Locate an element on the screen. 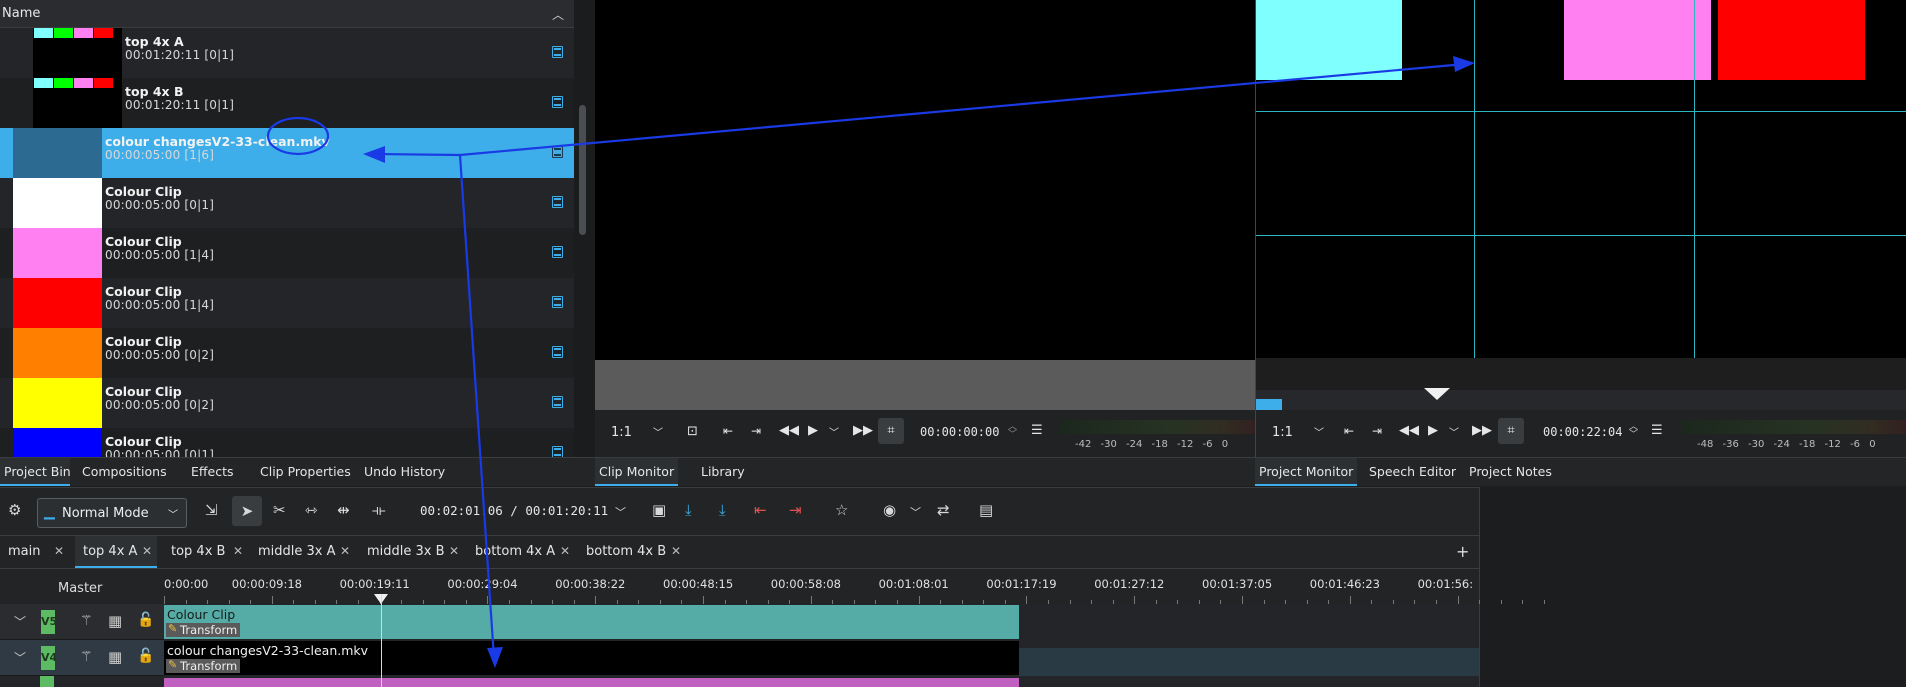  annotation-arrow-to-bin is located at coordinates (417, 154).